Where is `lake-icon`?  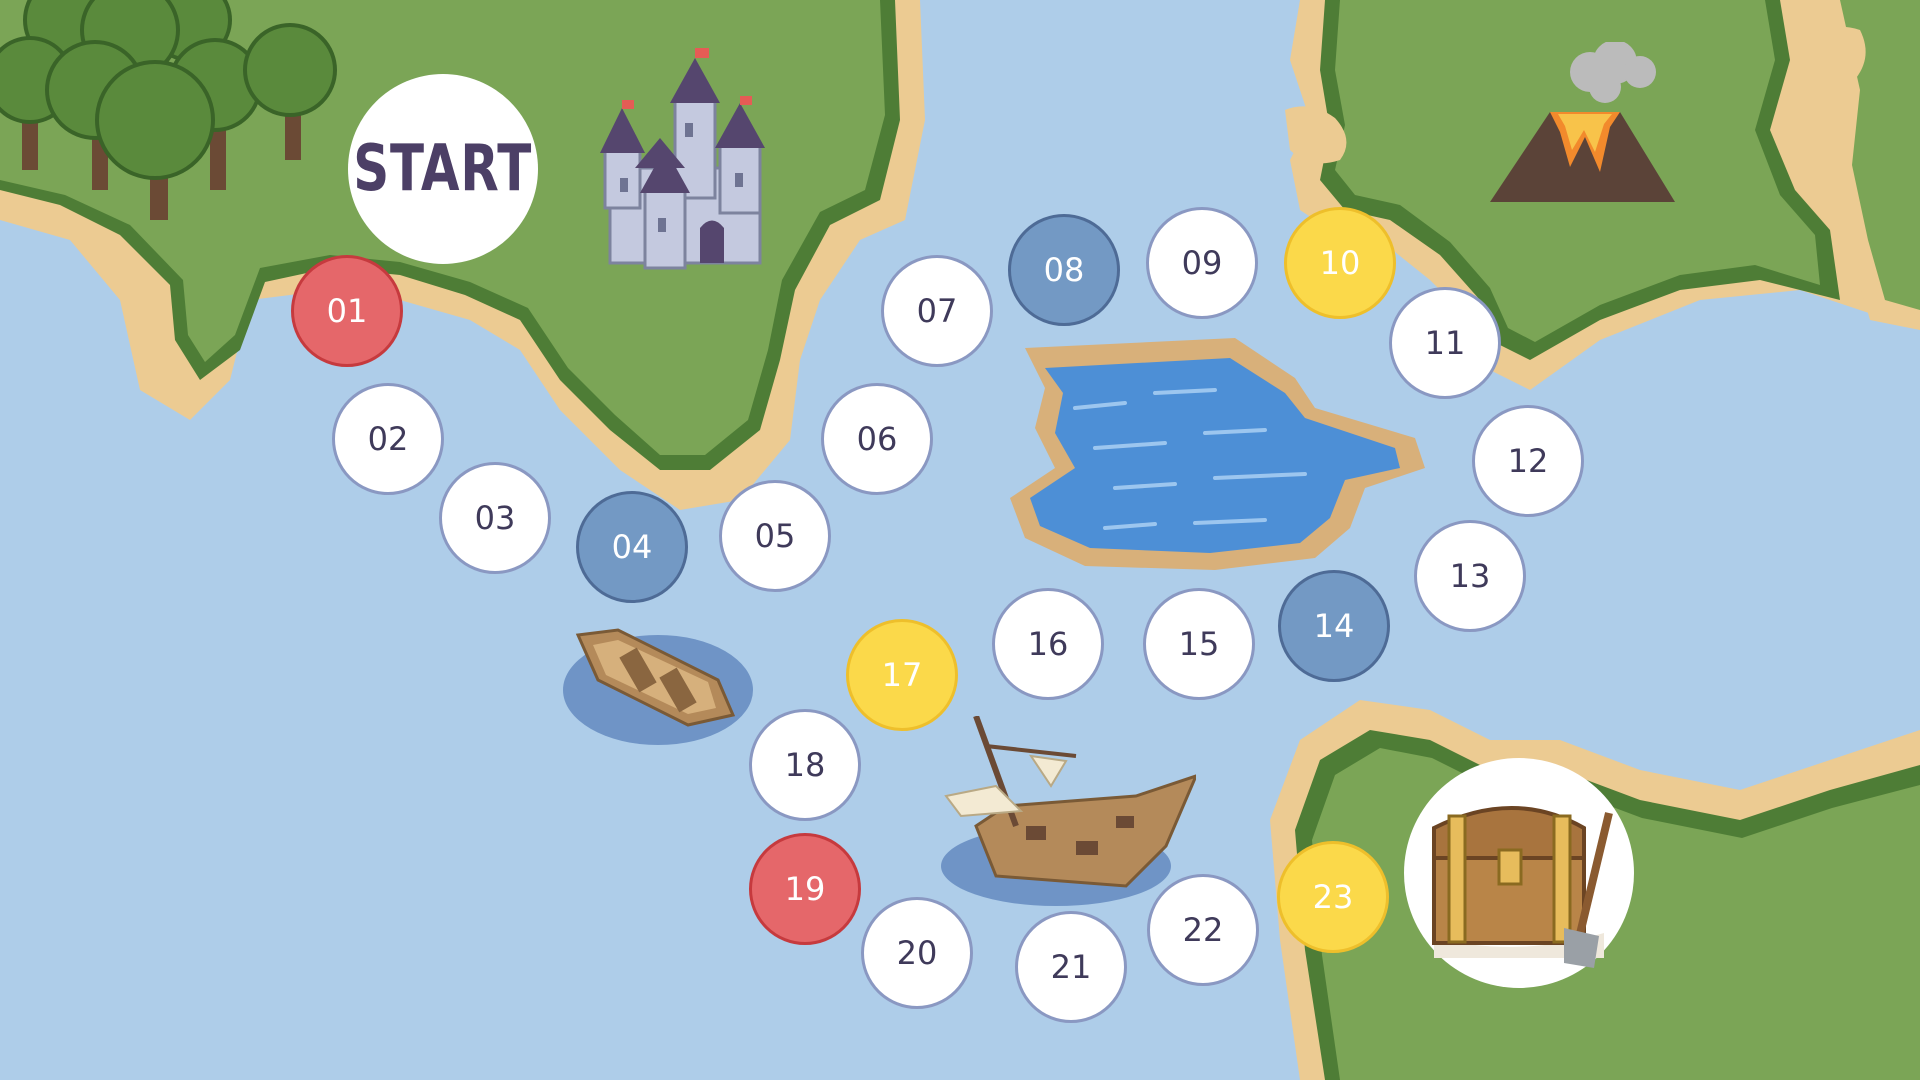
lake-icon is located at coordinates (1217, 454).